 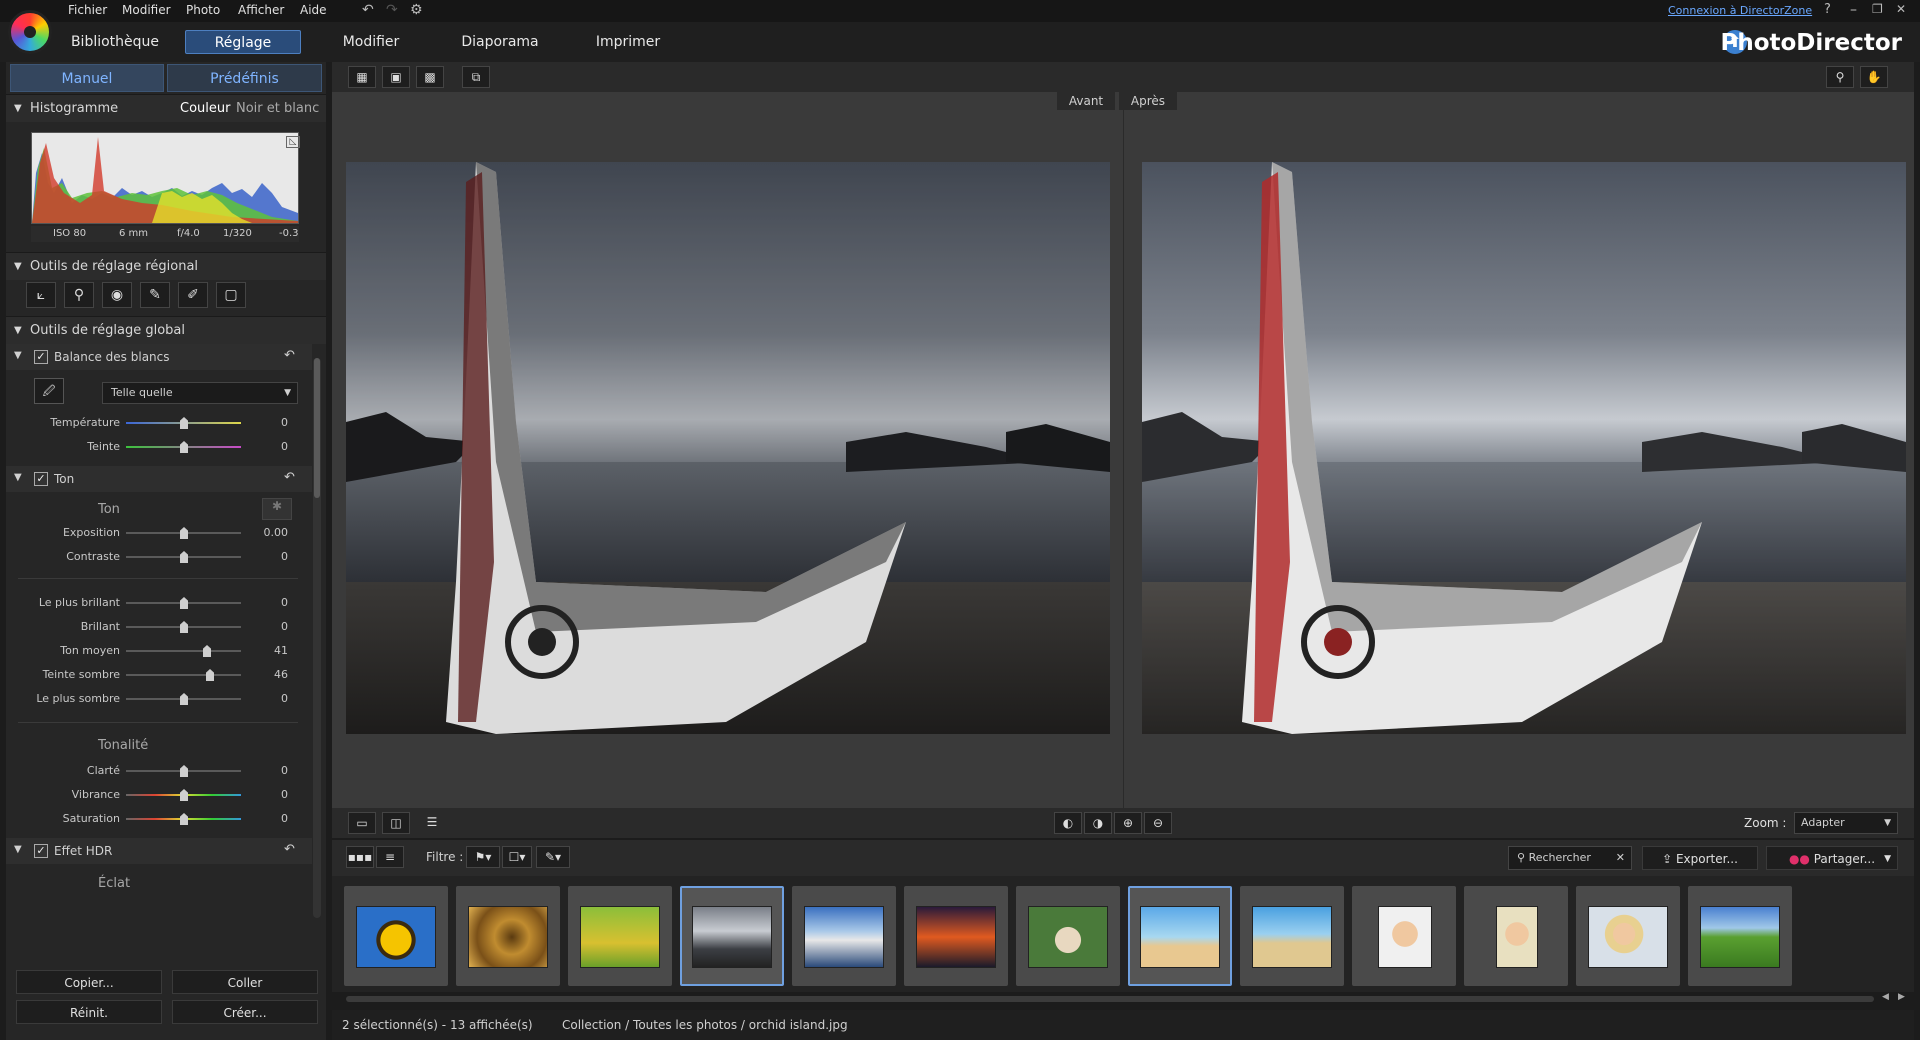 I want to click on list-view-icon: ≡, so click(x=390, y=857).